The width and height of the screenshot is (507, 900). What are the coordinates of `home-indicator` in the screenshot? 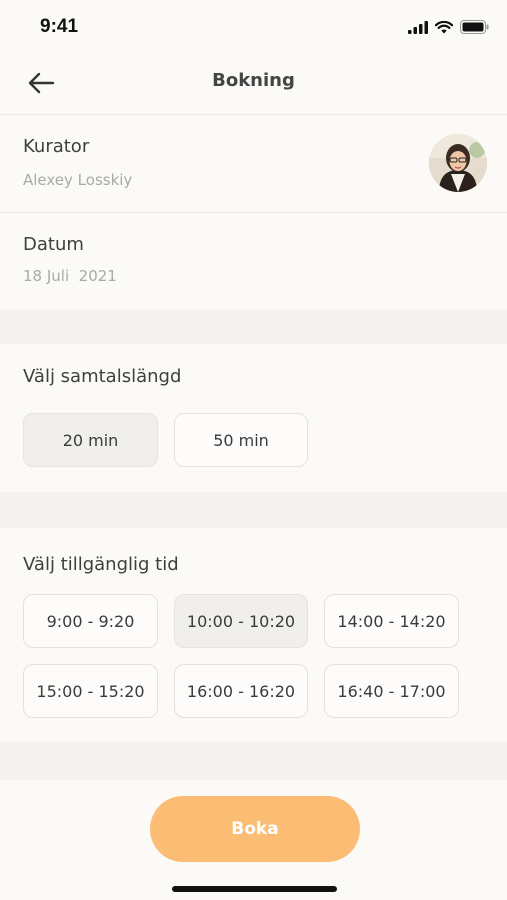 It's located at (254, 889).